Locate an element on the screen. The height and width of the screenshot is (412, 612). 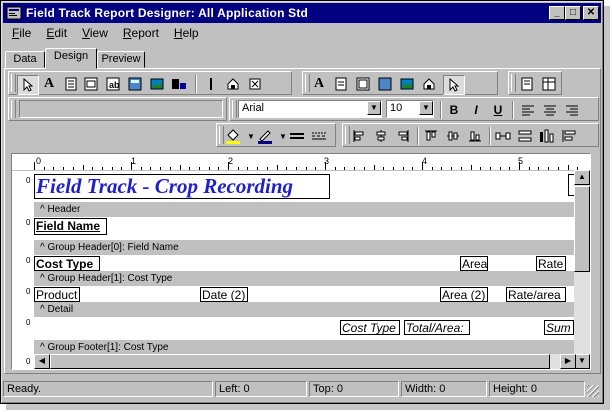
close-button: ✕ is located at coordinates (591, 13).